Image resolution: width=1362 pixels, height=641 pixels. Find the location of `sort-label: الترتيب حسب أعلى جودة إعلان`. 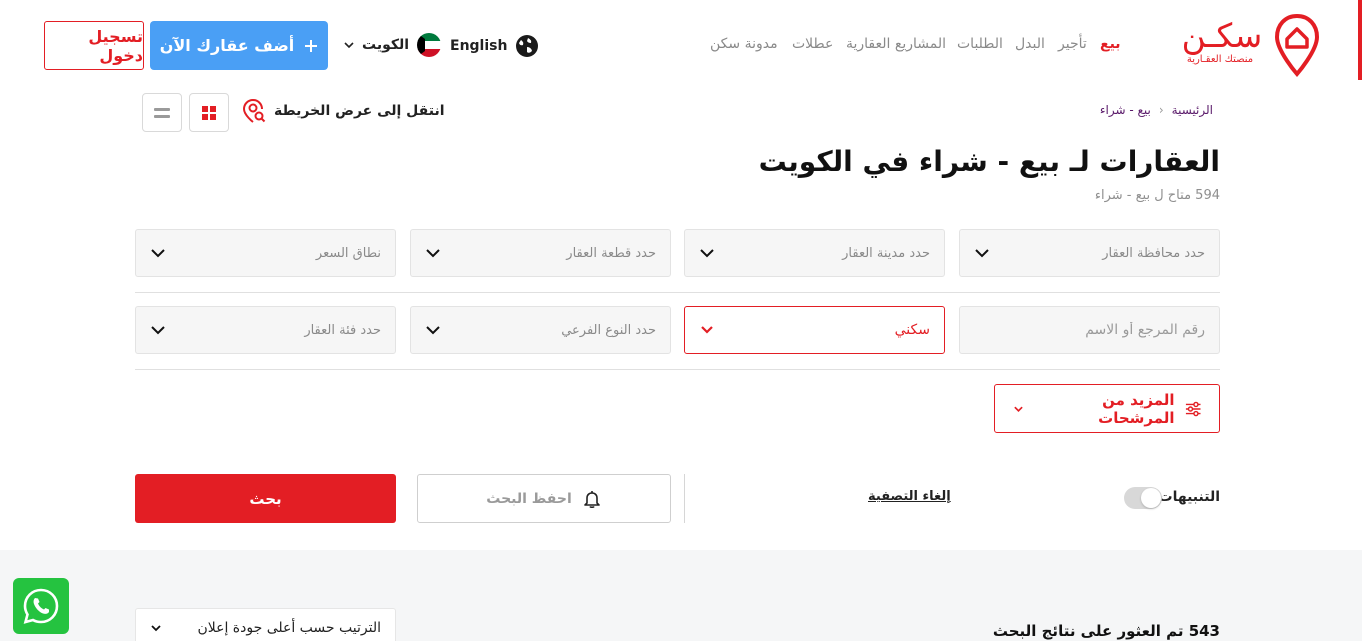

sort-label: الترتيب حسب أعلى جودة إعلان is located at coordinates (289, 628).